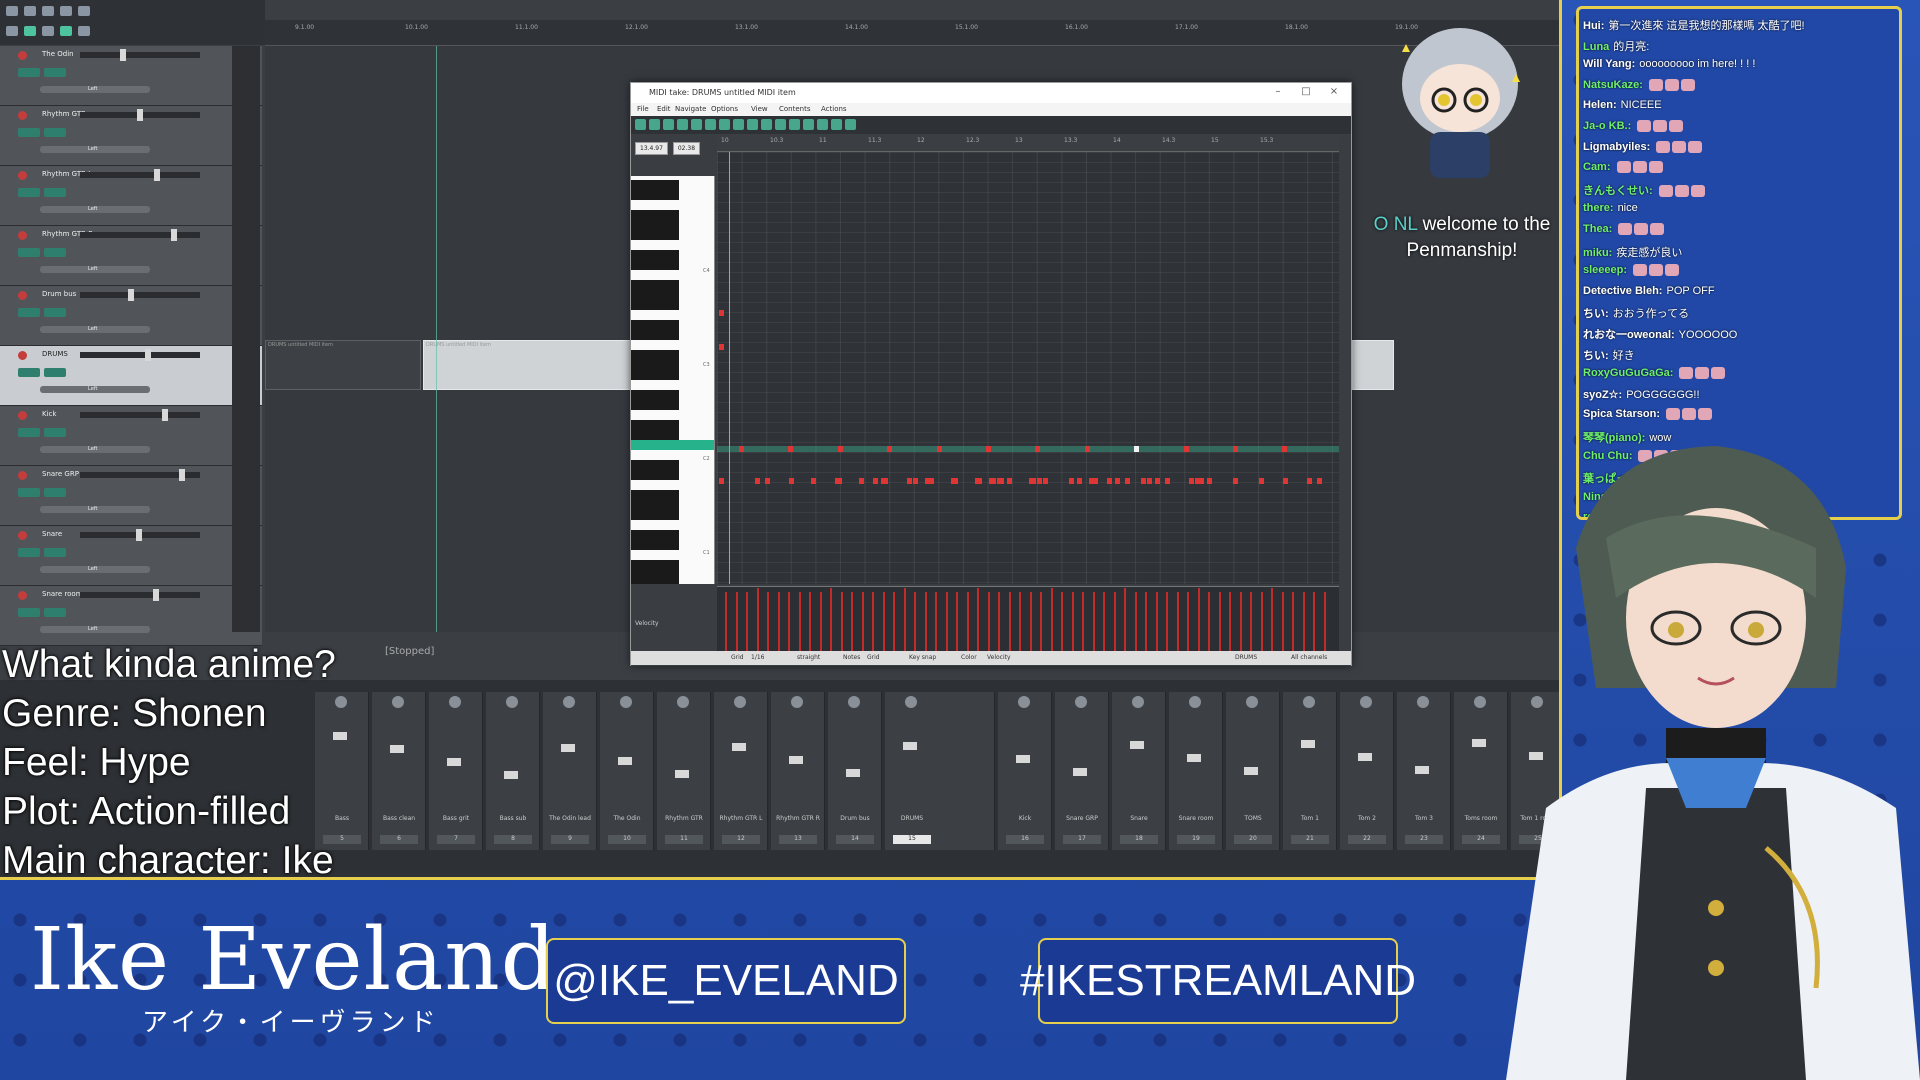  What do you see at coordinates (1602, 395) in the screenshot?
I see `chat-username: syoZ☆:` at bounding box center [1602, 395].